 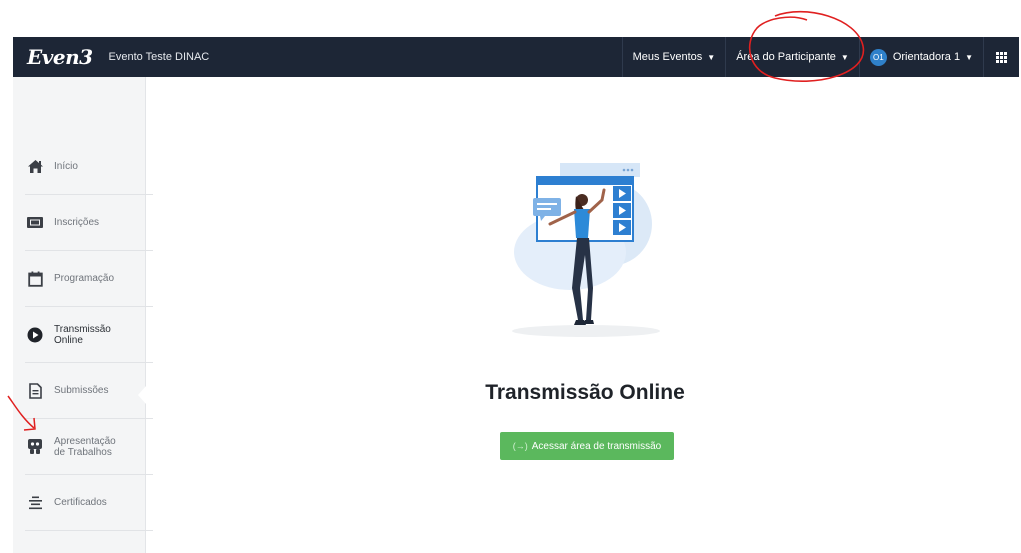 I want to click on sidebar-item-inicio: Início, so click(x=89, y=167).